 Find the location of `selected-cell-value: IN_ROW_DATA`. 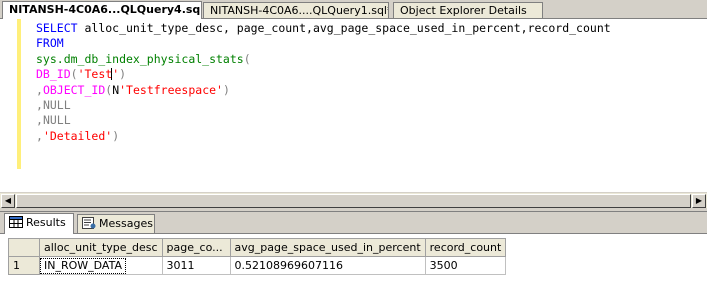

selected-cell-value: IN_ROW_DATA is located at coordinates (83, 265).